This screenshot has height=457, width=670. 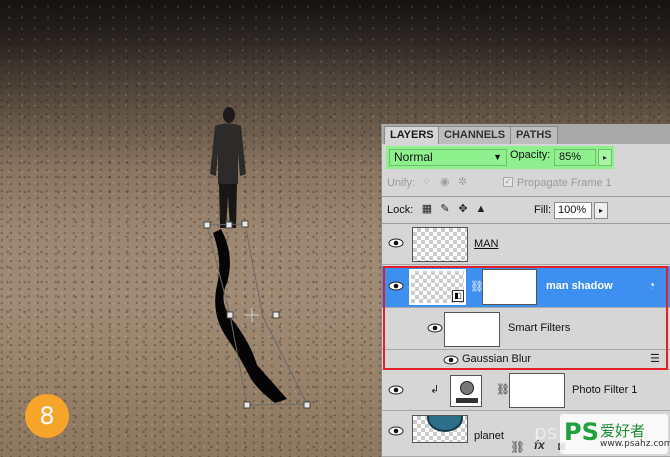 I want to click on unify-visibility-icon: ◉, so click(x=447, y=182).